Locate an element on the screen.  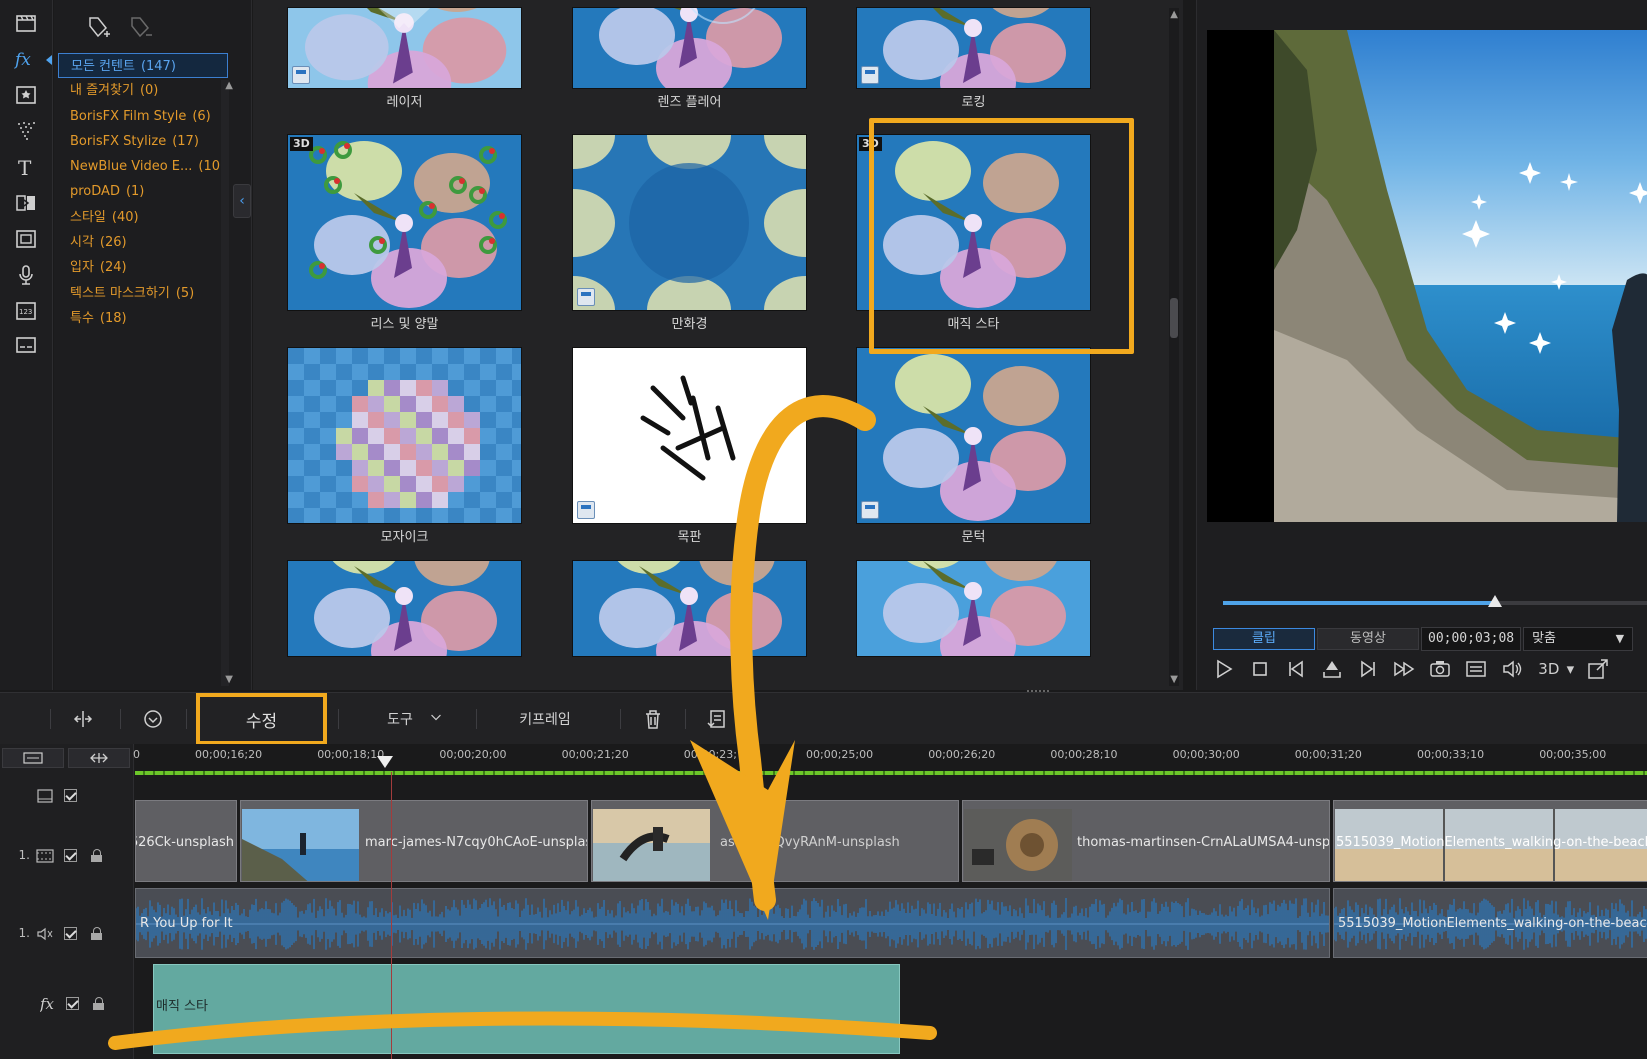
split-clip-icon is located at coordinates (83, 719).